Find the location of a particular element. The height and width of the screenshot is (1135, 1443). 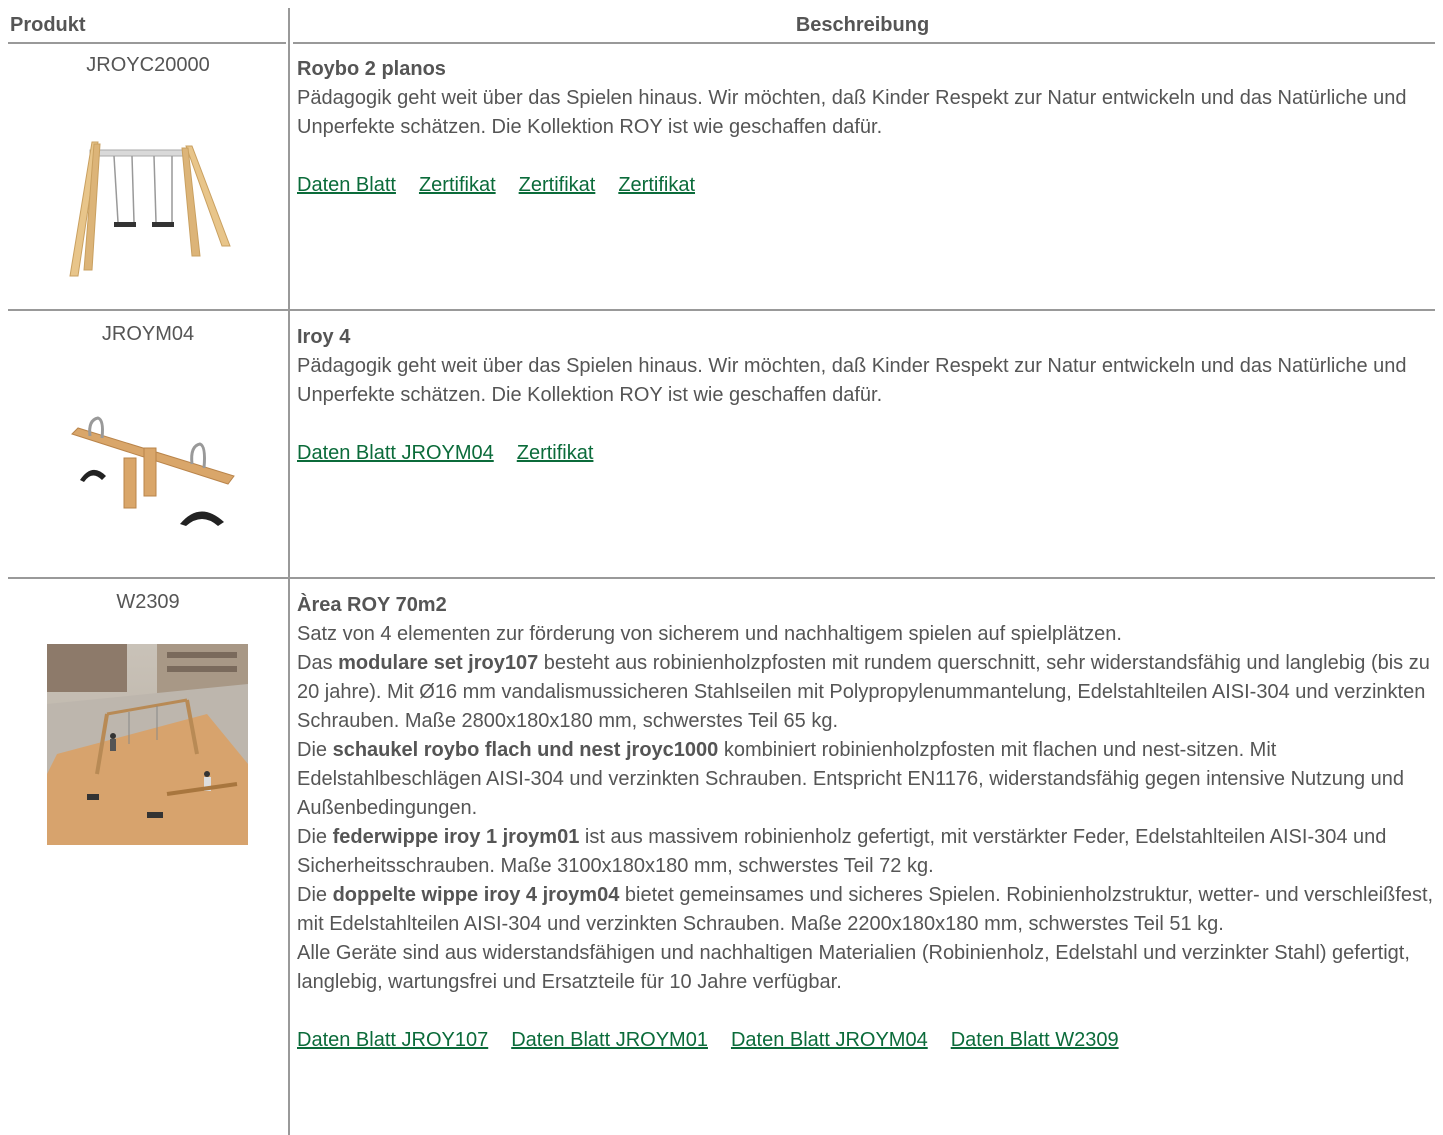

header-rule-left is located at coordinates (147, 43).